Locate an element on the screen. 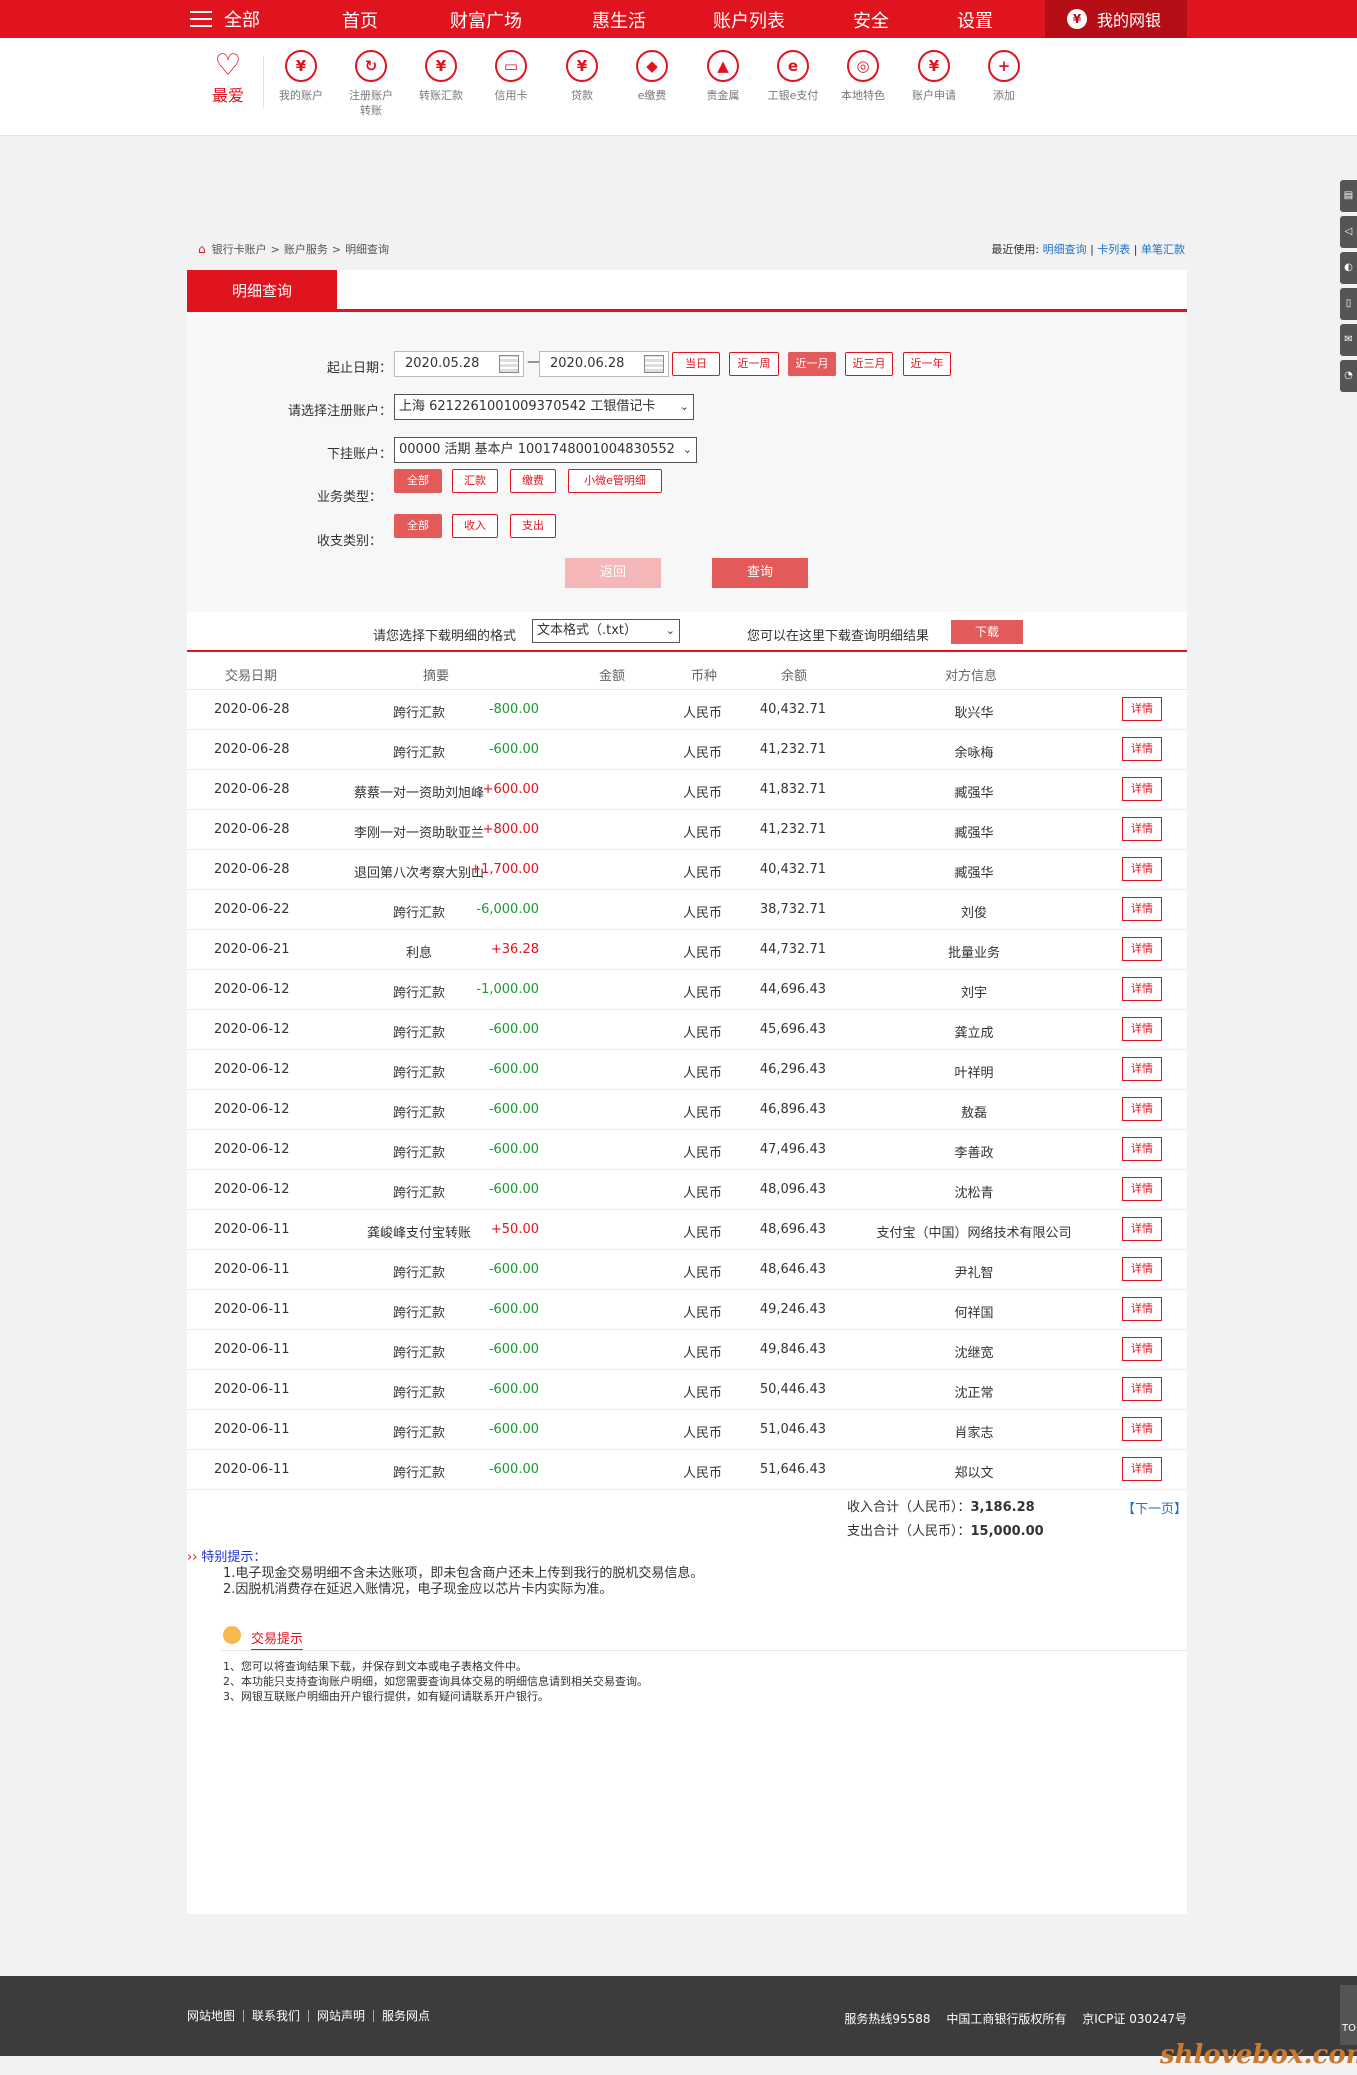  cell-counterparty: 肖家志 is located at coordinates (974, 1433).